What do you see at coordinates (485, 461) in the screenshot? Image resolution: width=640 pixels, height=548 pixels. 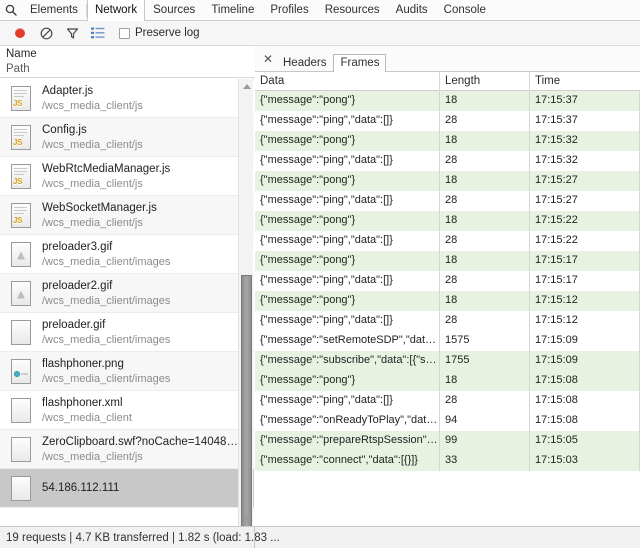 I see `frame-length: 33` at bounding box center [485, 461].